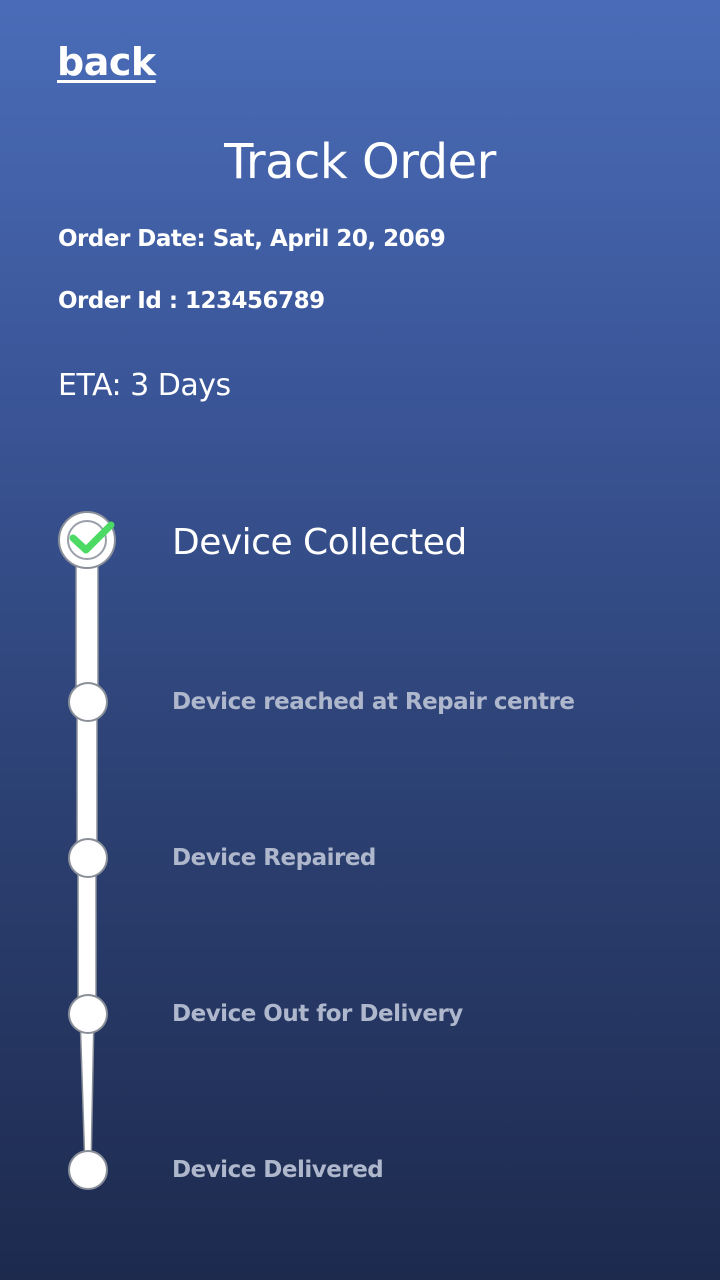 This screenshot has height=1280, width=720. I want to click on check-icon, so click(92, 537).